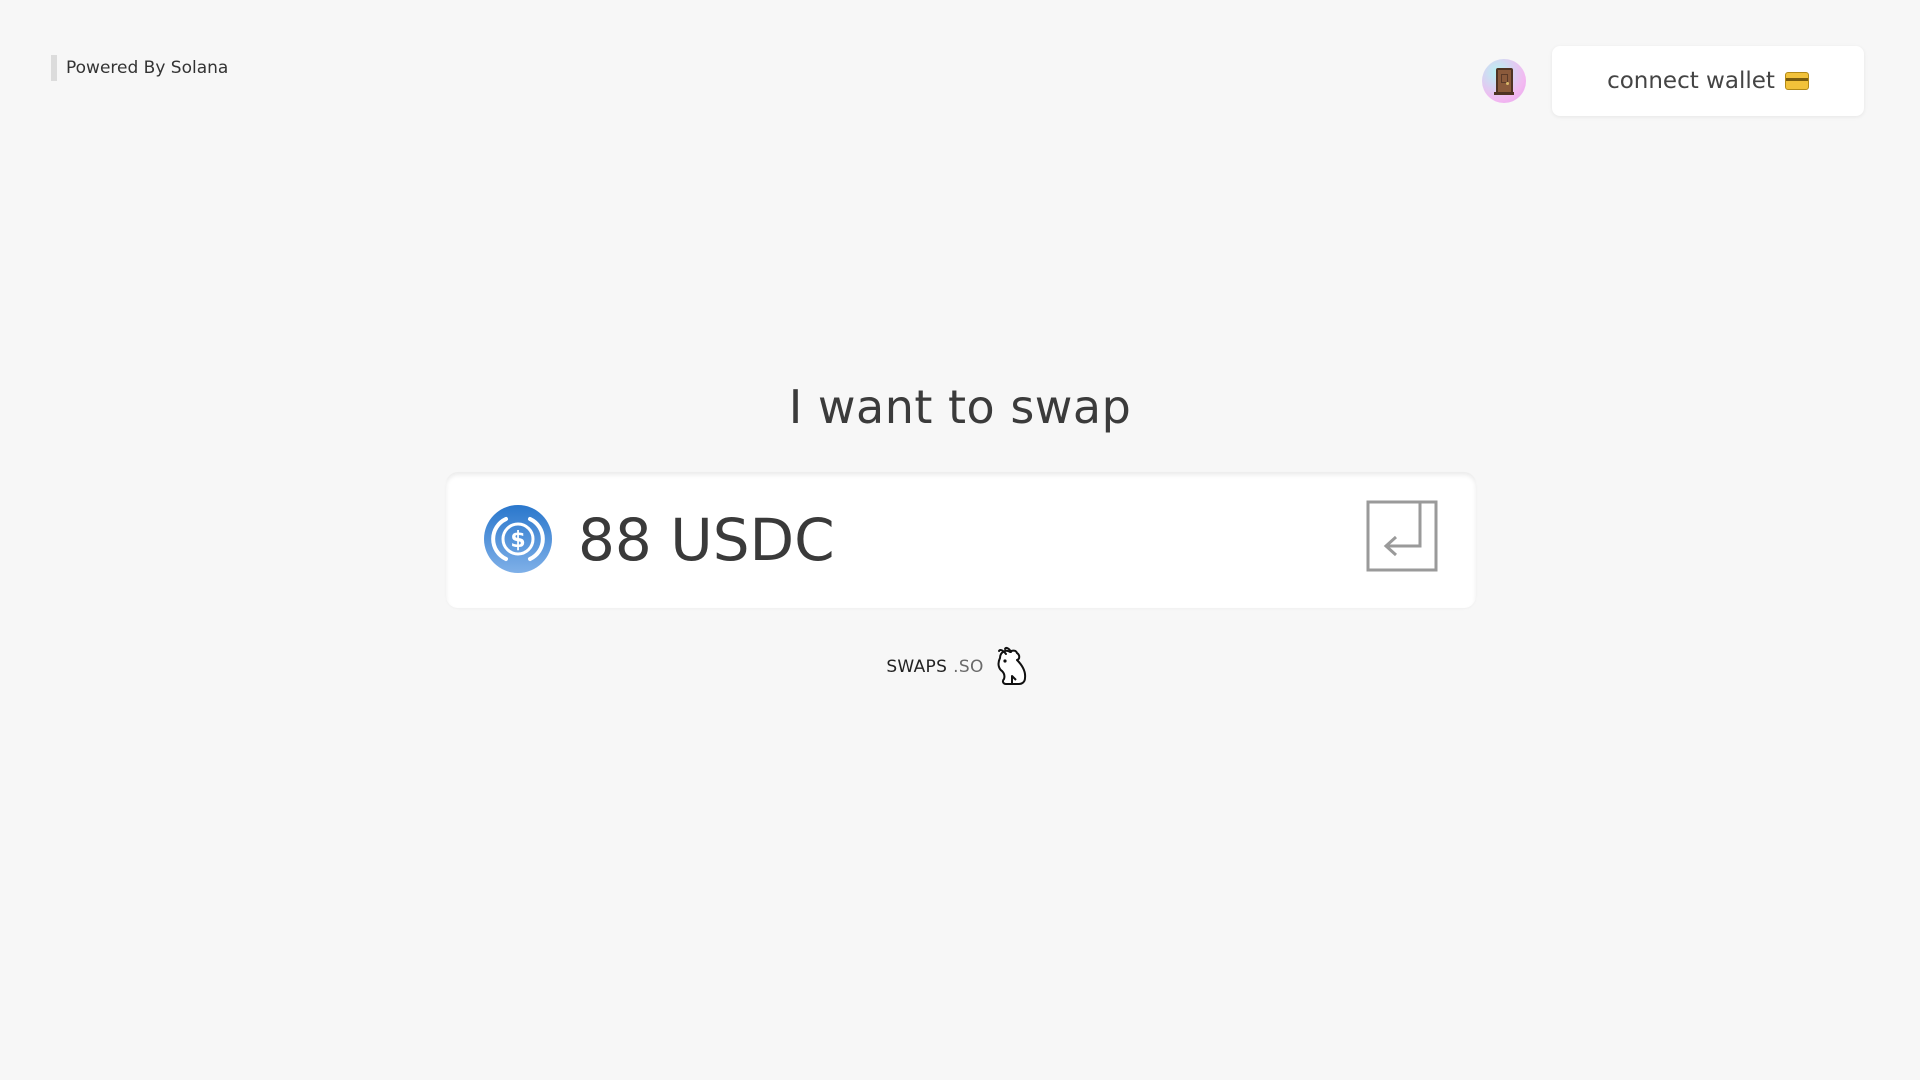  I want to click on rabbit-icon, so click(1011, 666).